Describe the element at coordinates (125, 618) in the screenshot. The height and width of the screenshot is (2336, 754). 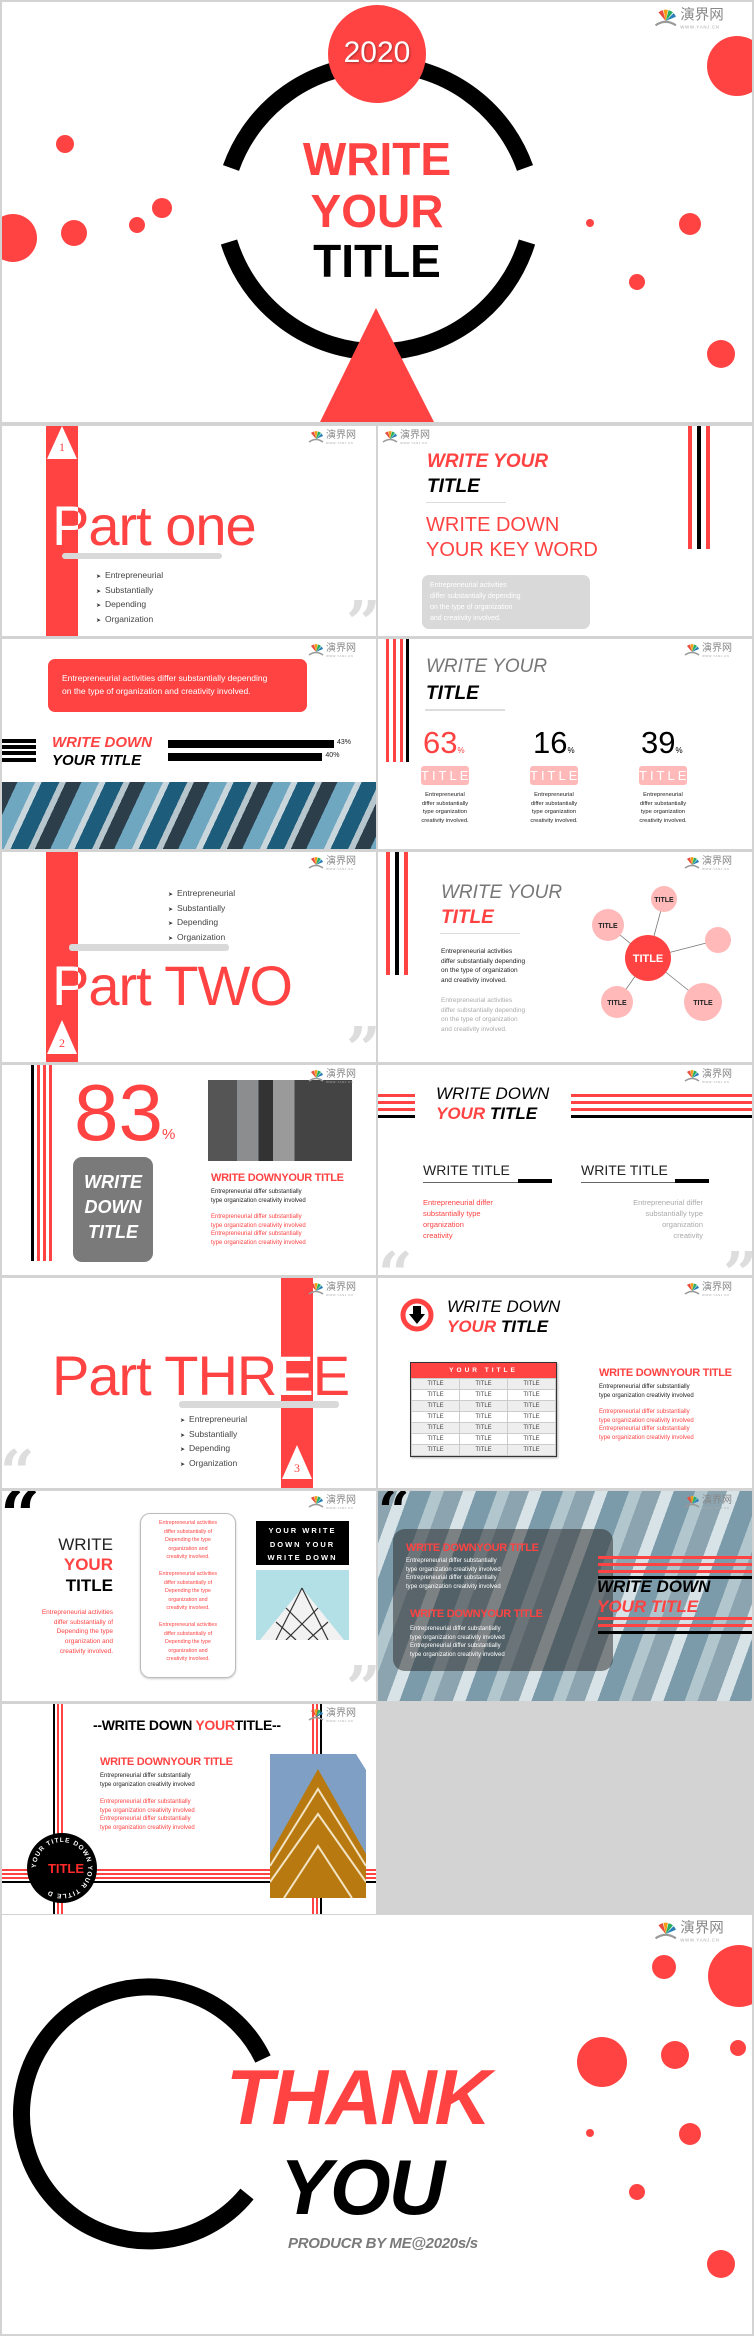
I see `bullet-item: ➤ Organization` at that location.